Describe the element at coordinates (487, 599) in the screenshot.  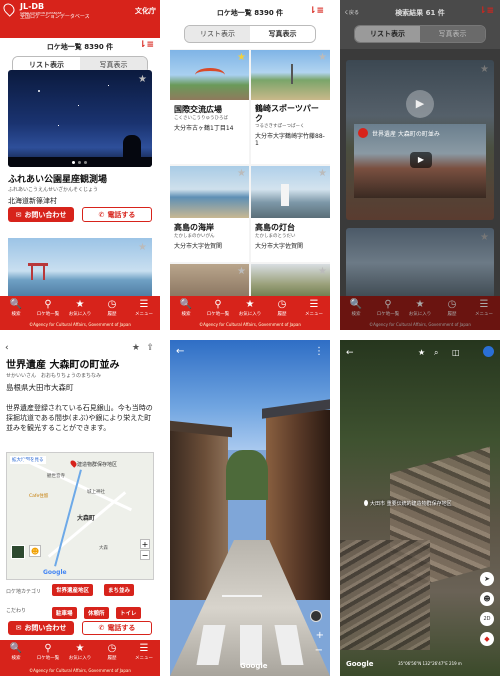
I see `street-view-button: ☻` at that location.